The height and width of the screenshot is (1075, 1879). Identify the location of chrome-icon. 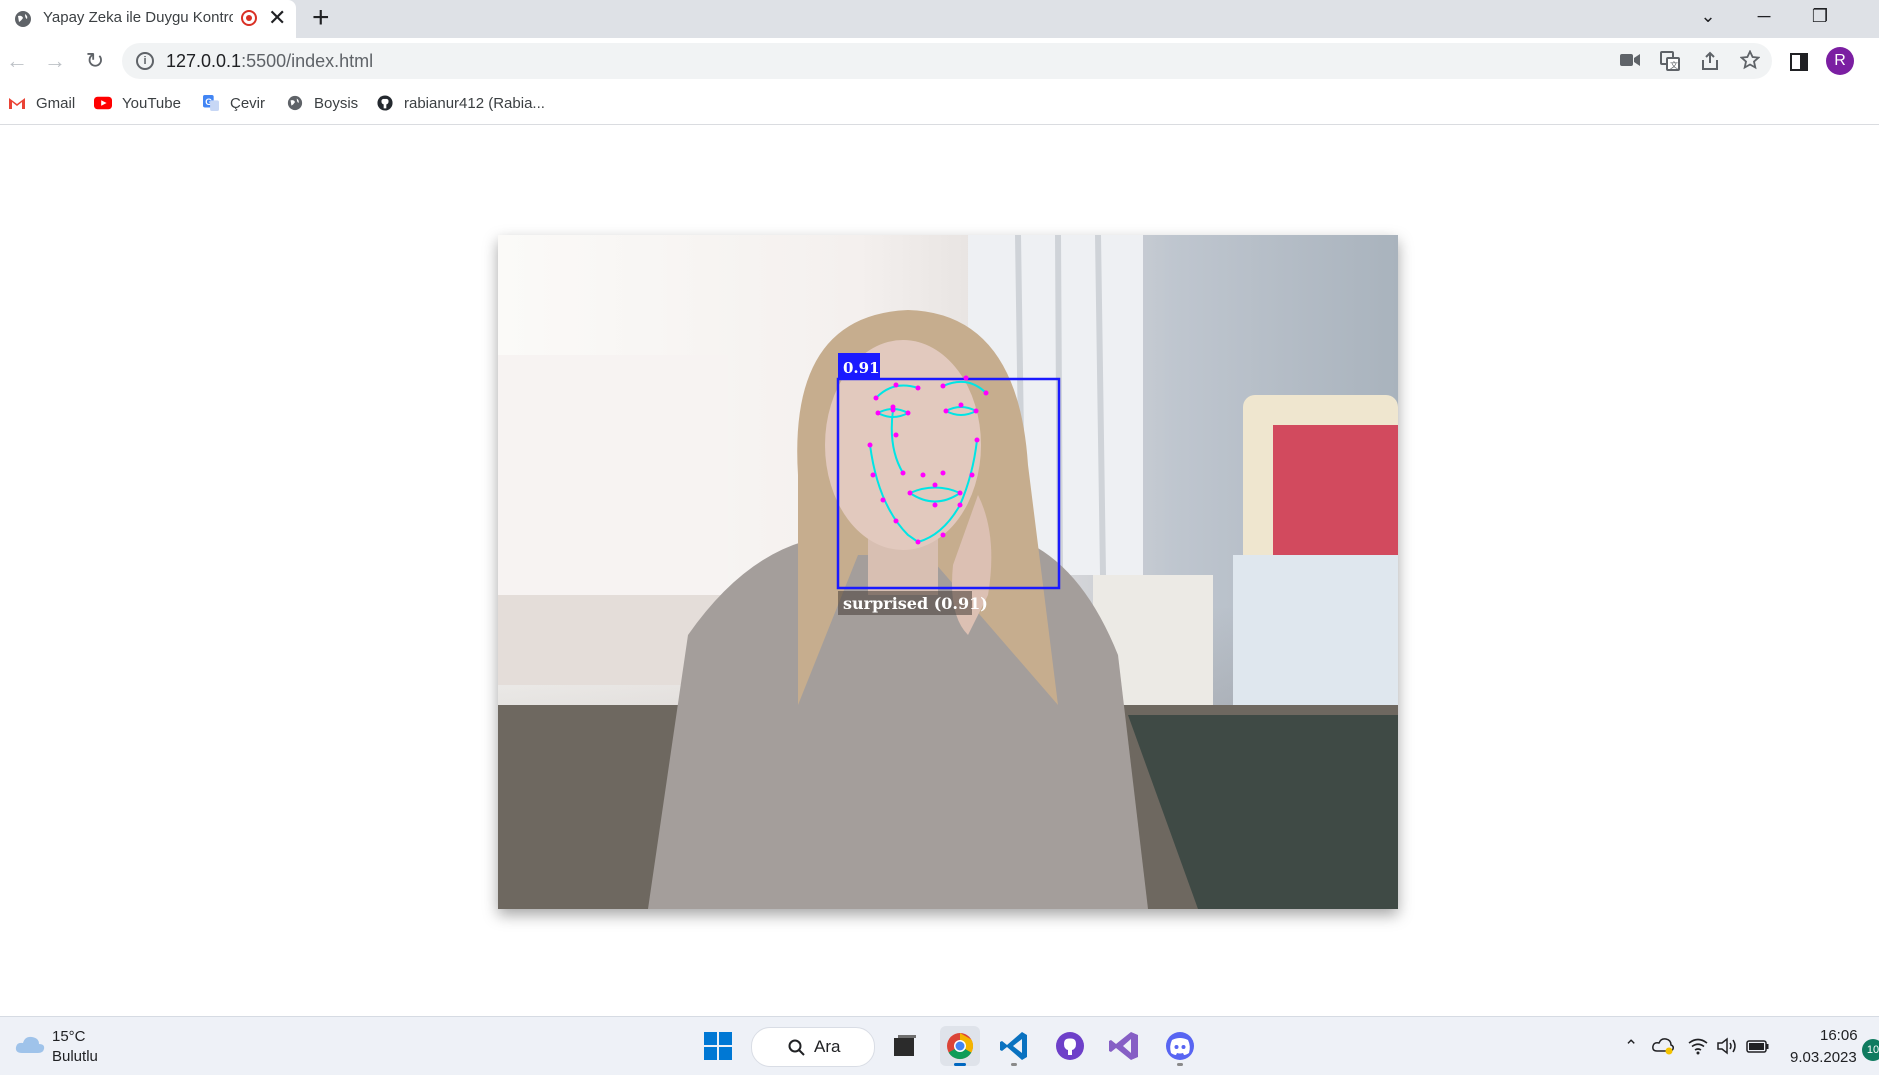
(960, 1046).